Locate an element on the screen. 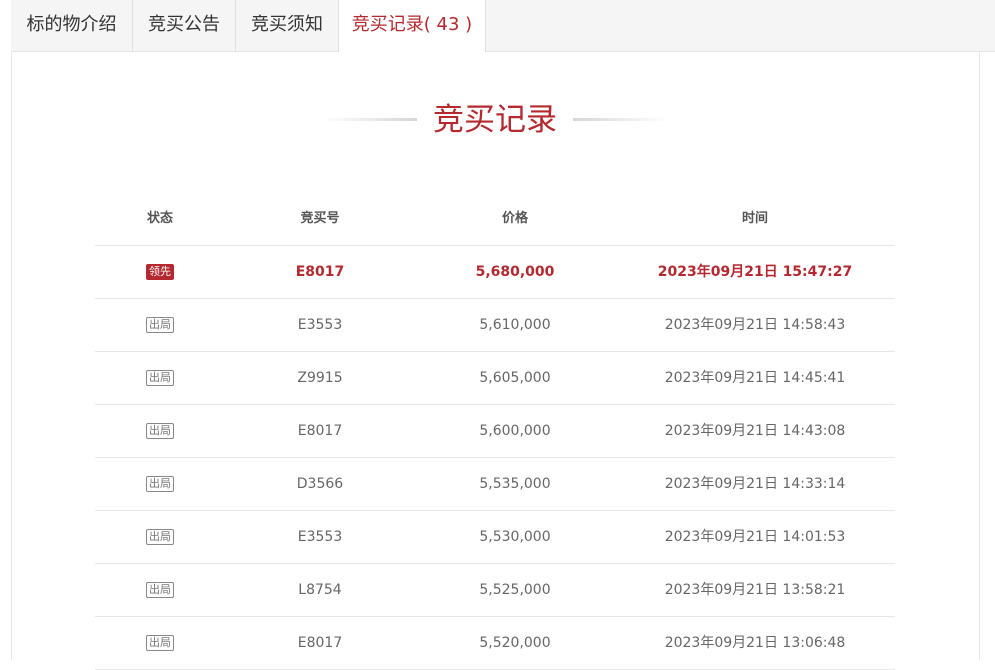 The width and height of the screenshot is (995, 670). bid-number-cell: Z9915 is located at coordinates (320, 378).